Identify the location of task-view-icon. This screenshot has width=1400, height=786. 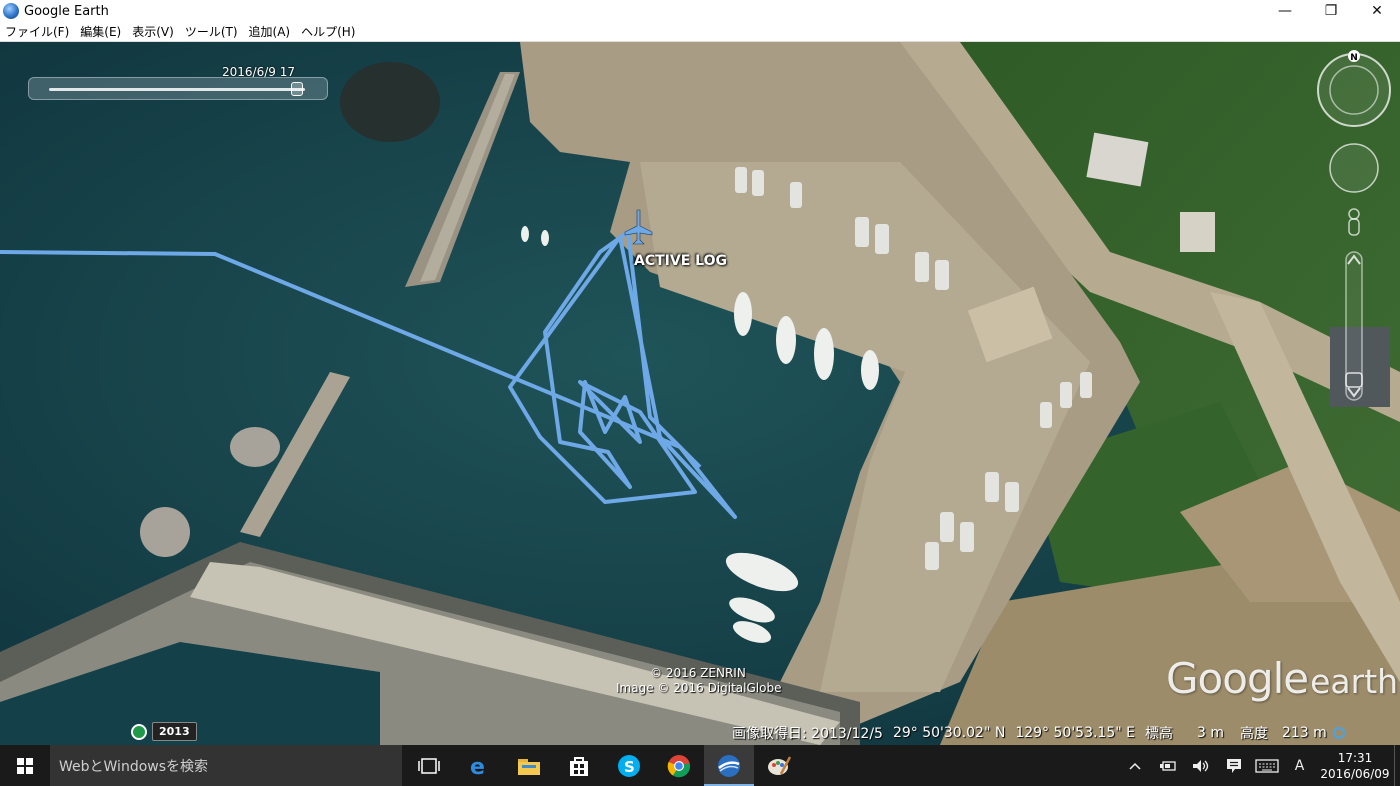
(429, 765).